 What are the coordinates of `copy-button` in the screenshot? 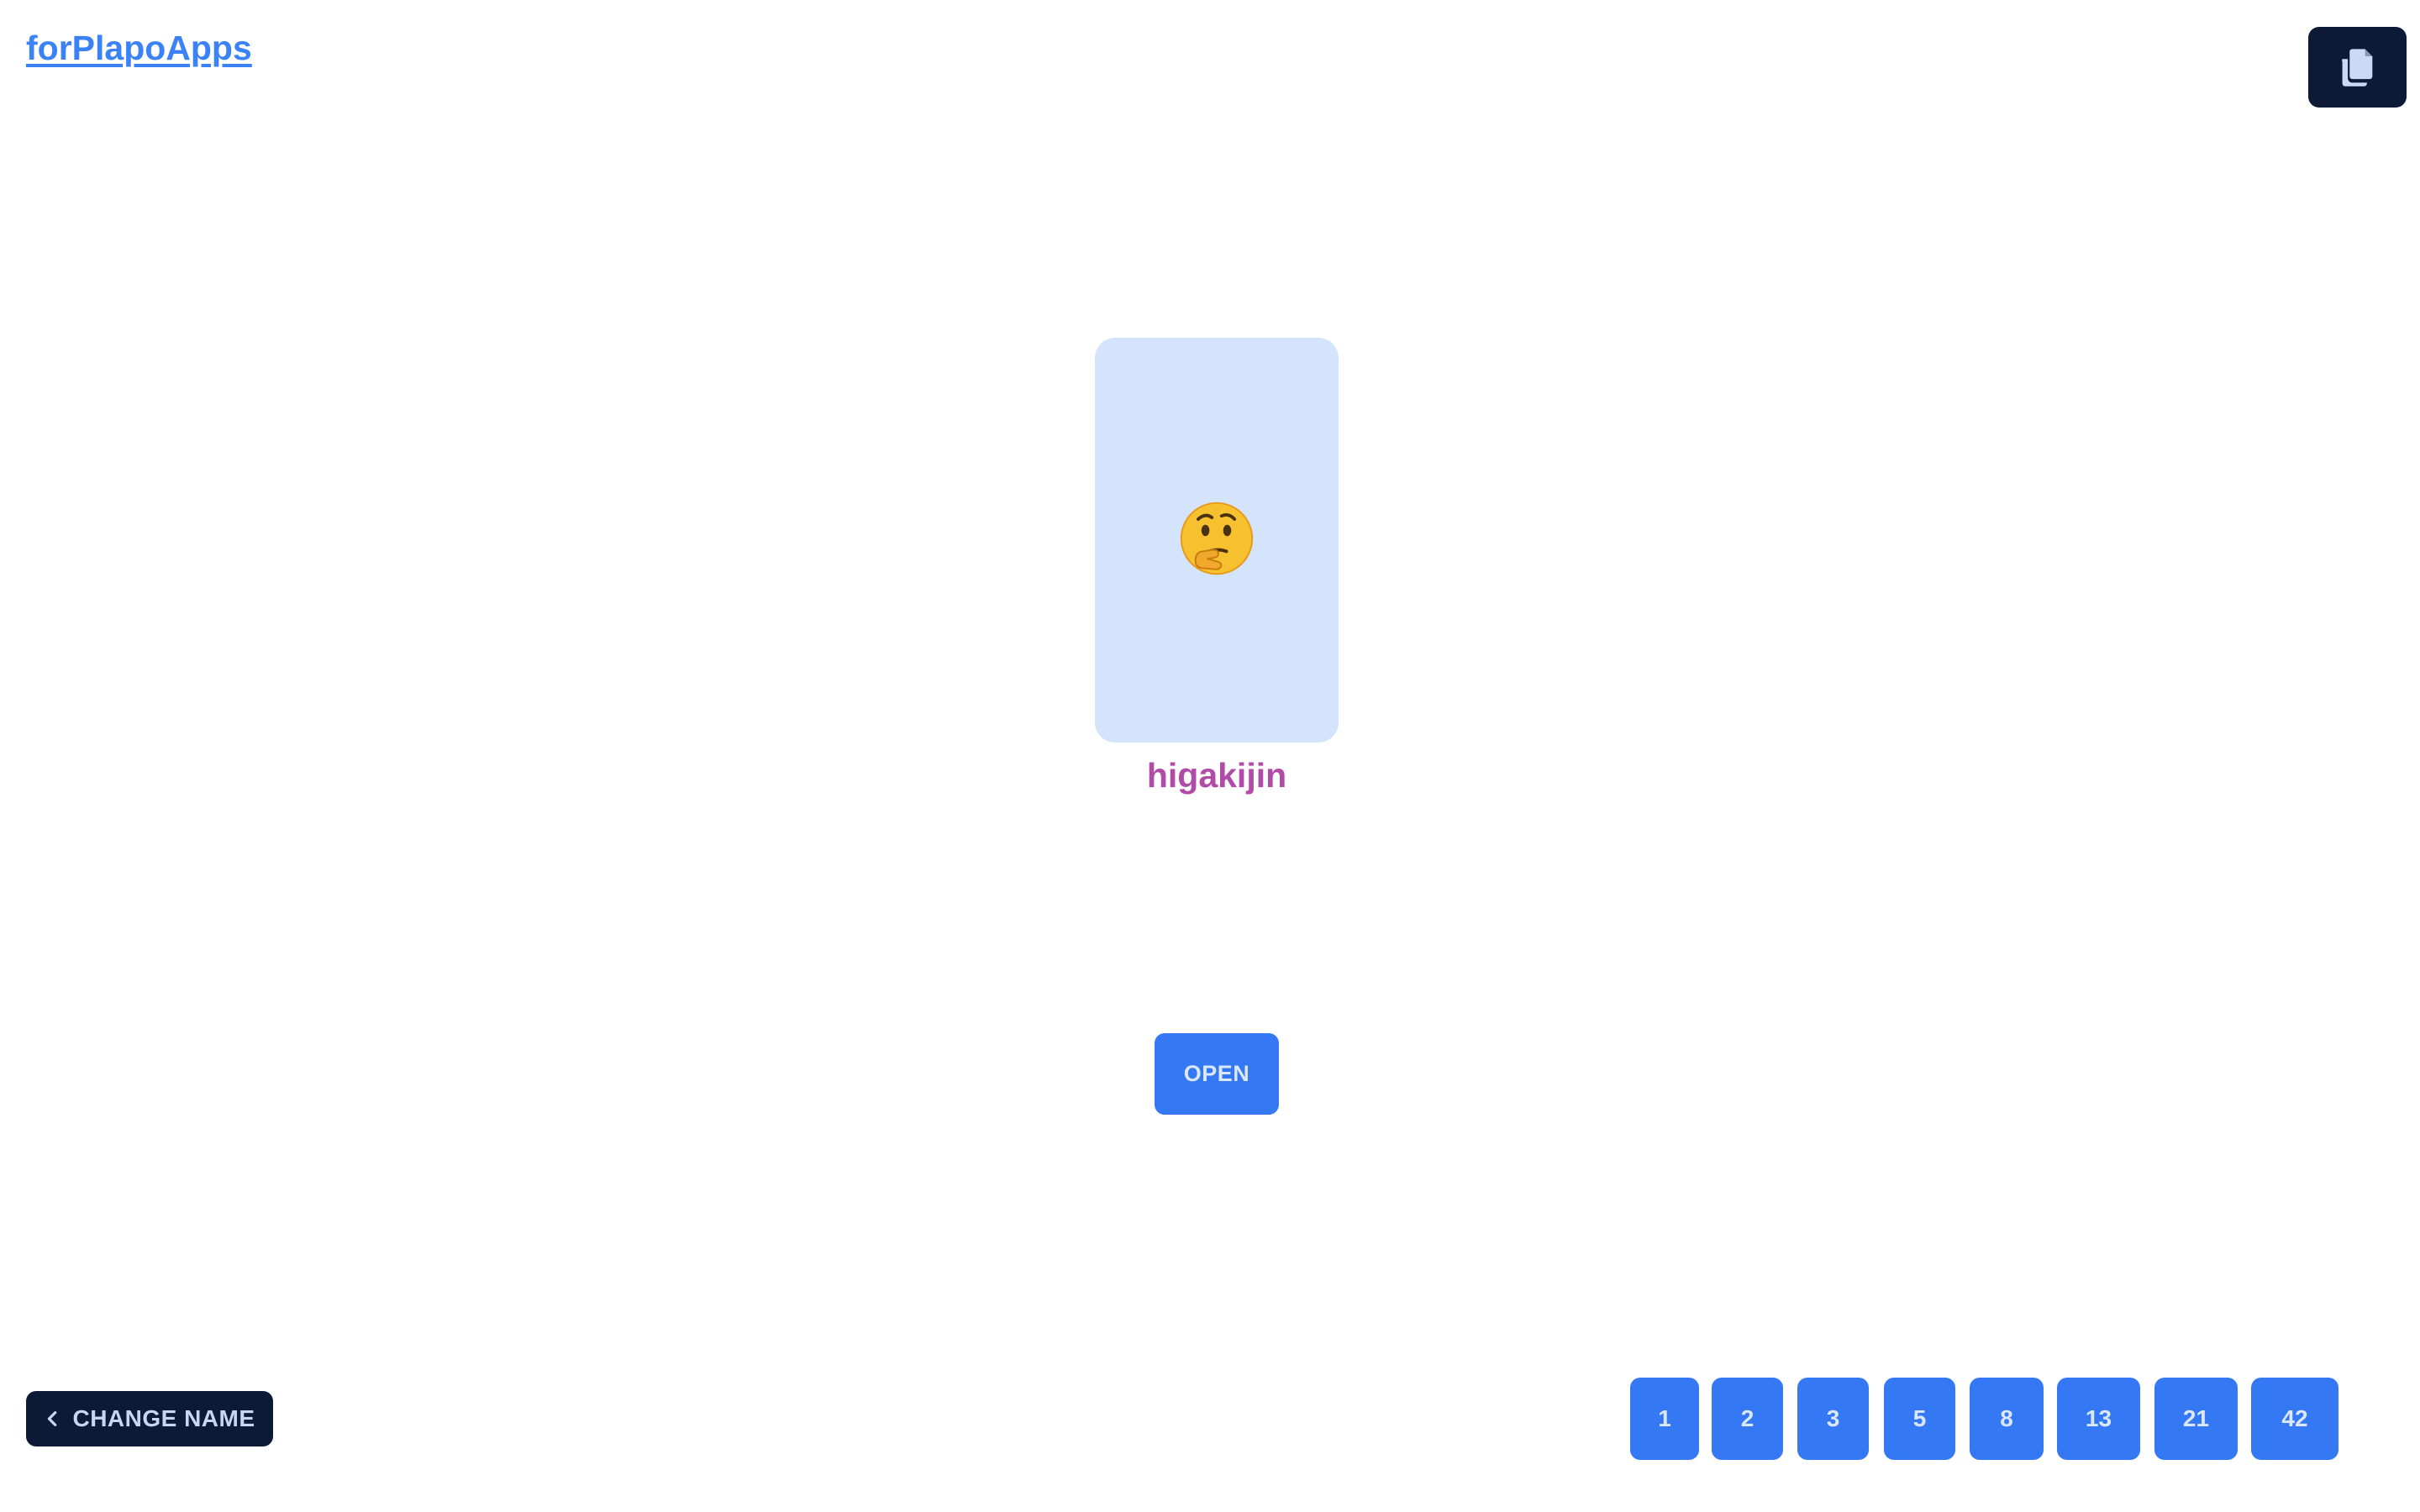 It's located at (2357, 67).